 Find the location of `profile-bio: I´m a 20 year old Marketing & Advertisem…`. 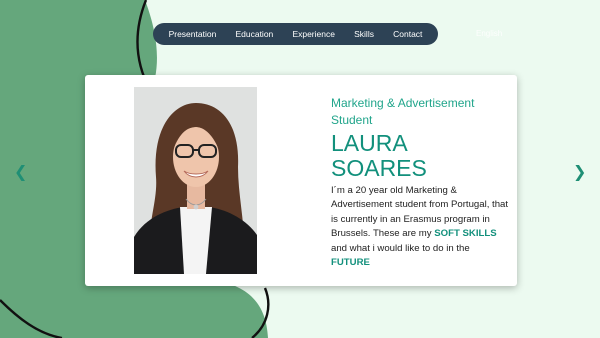

profile-bio: I´m a 20 year old Marketing & Advertisem… is located at coordinates (421, 227).